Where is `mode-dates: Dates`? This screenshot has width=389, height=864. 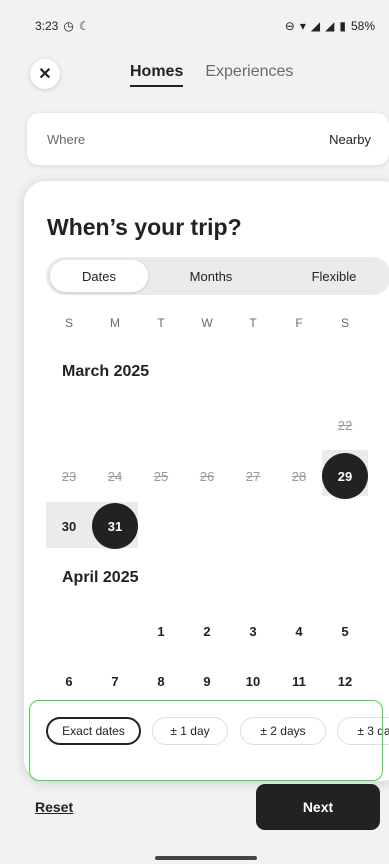 mode-dates: Dates is located at coordinates (99, 276).